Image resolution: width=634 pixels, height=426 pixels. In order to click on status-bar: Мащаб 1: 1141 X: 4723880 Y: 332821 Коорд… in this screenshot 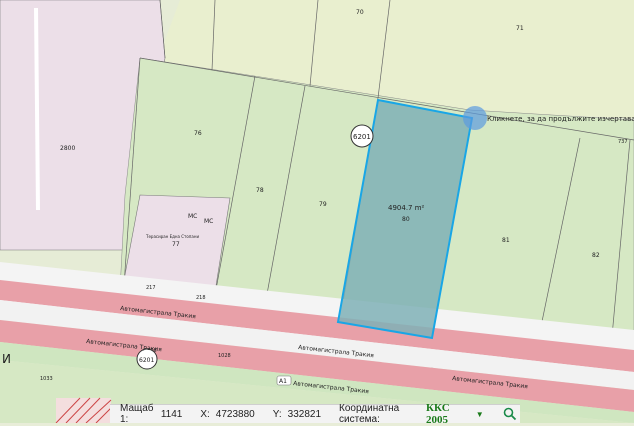, I will do `click(315, 414)`.